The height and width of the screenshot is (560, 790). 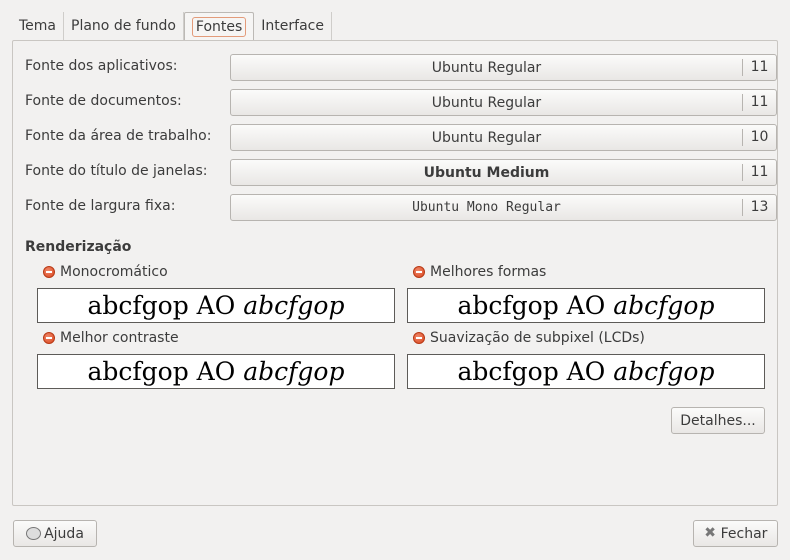 I want to click on render-option-monochrome: Monocromático abcfgop AO abcfgop, so click(x=216, y=292).